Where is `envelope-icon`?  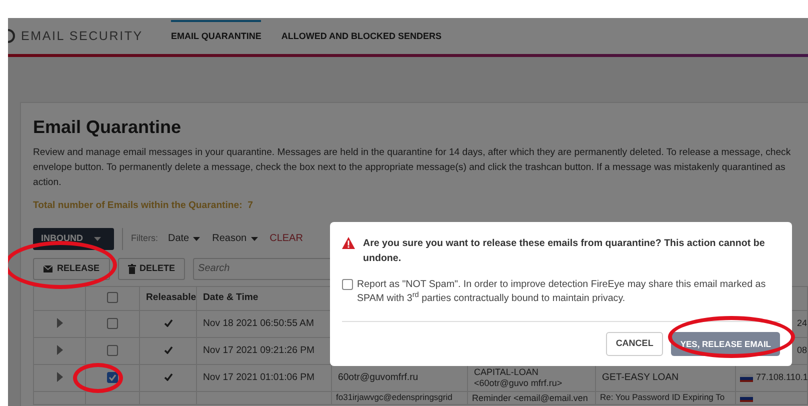 envelope-icon is located at coordinates (48, 268).